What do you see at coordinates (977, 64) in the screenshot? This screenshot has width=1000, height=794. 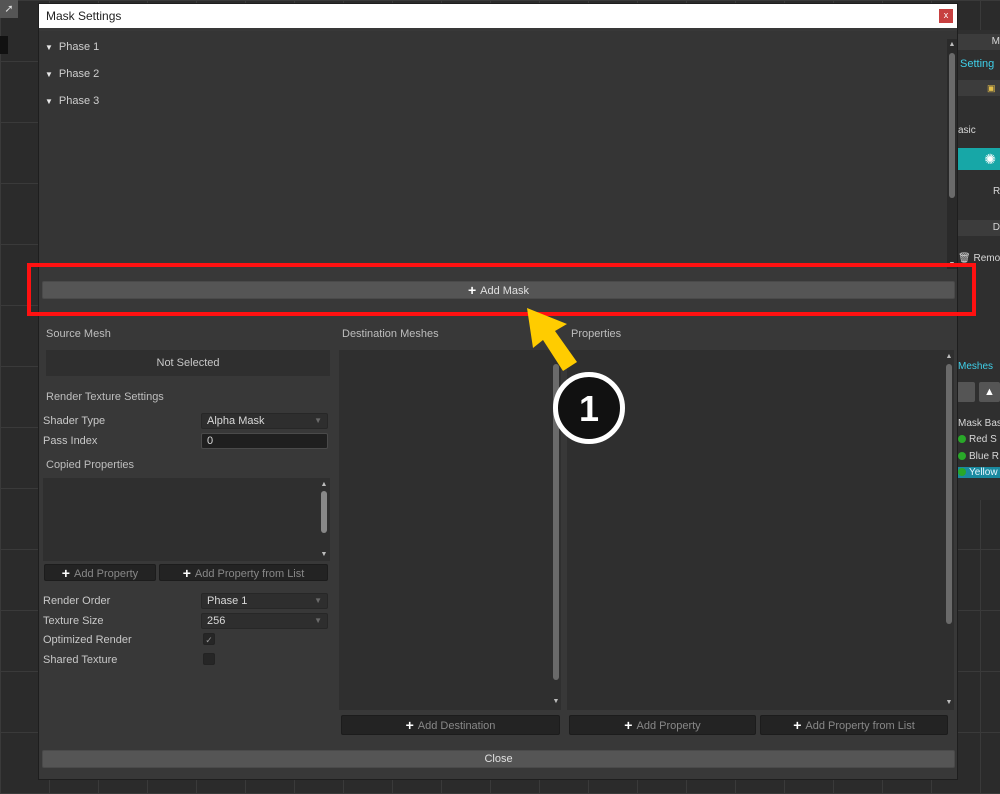 I see `rp-setting-tab: Setting` at bounding box center [977, 64].